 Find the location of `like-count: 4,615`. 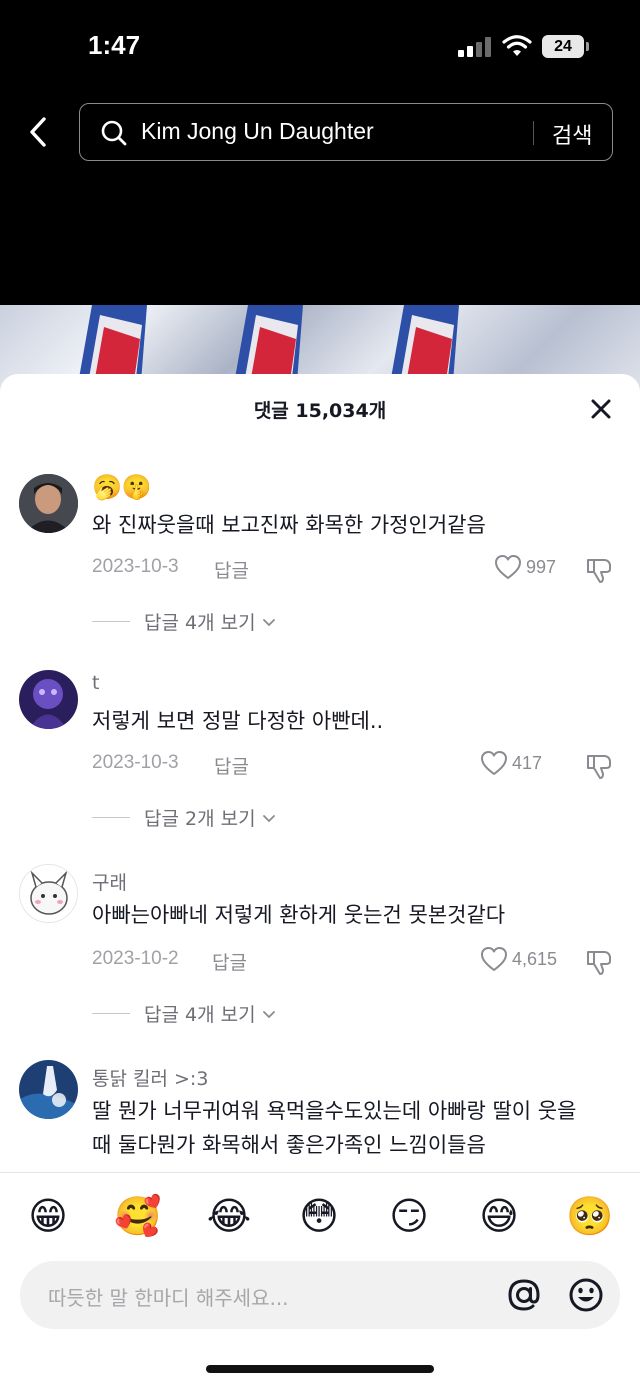

like-count: 4,615 is located at coordinates (535, 958).